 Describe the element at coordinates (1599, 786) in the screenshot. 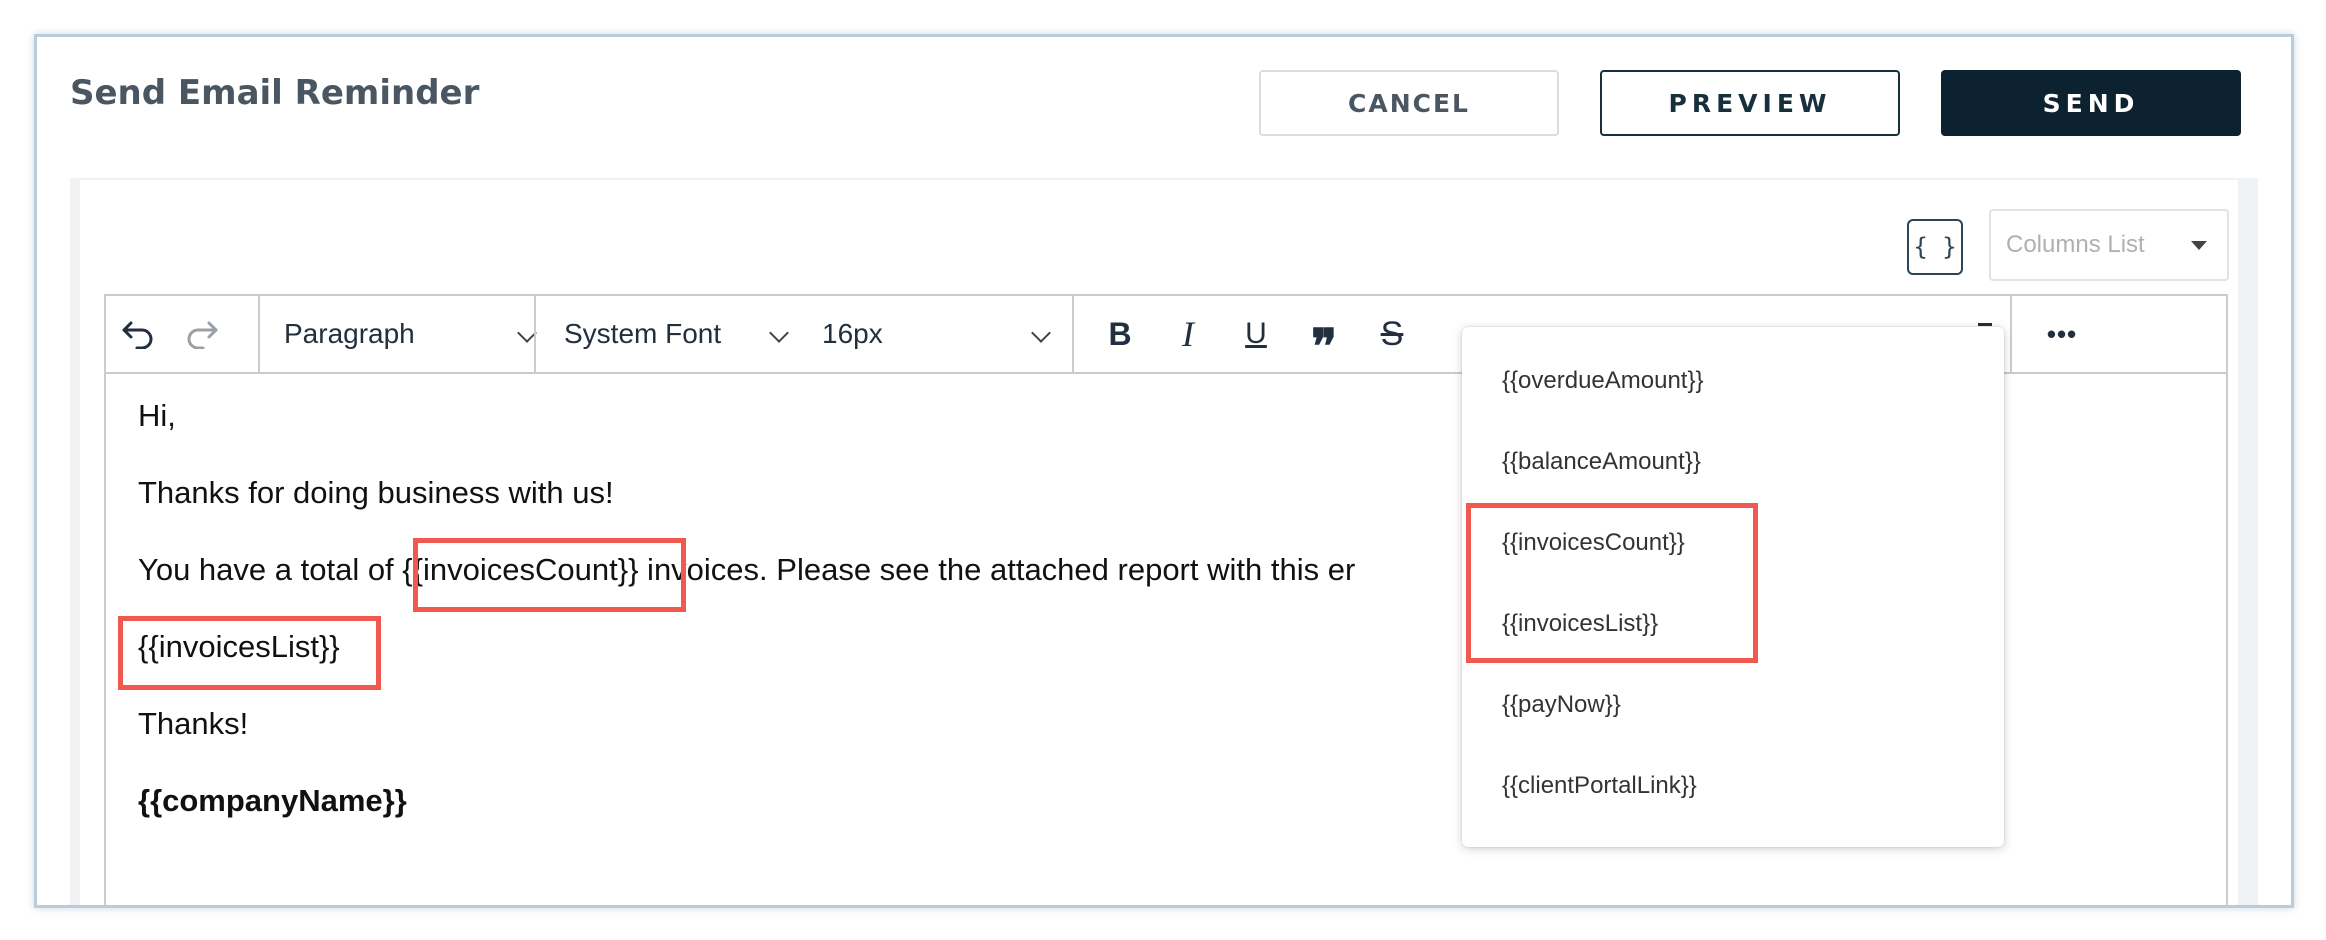

I see `variable-option: {{clientPortalLink}}` at that location.